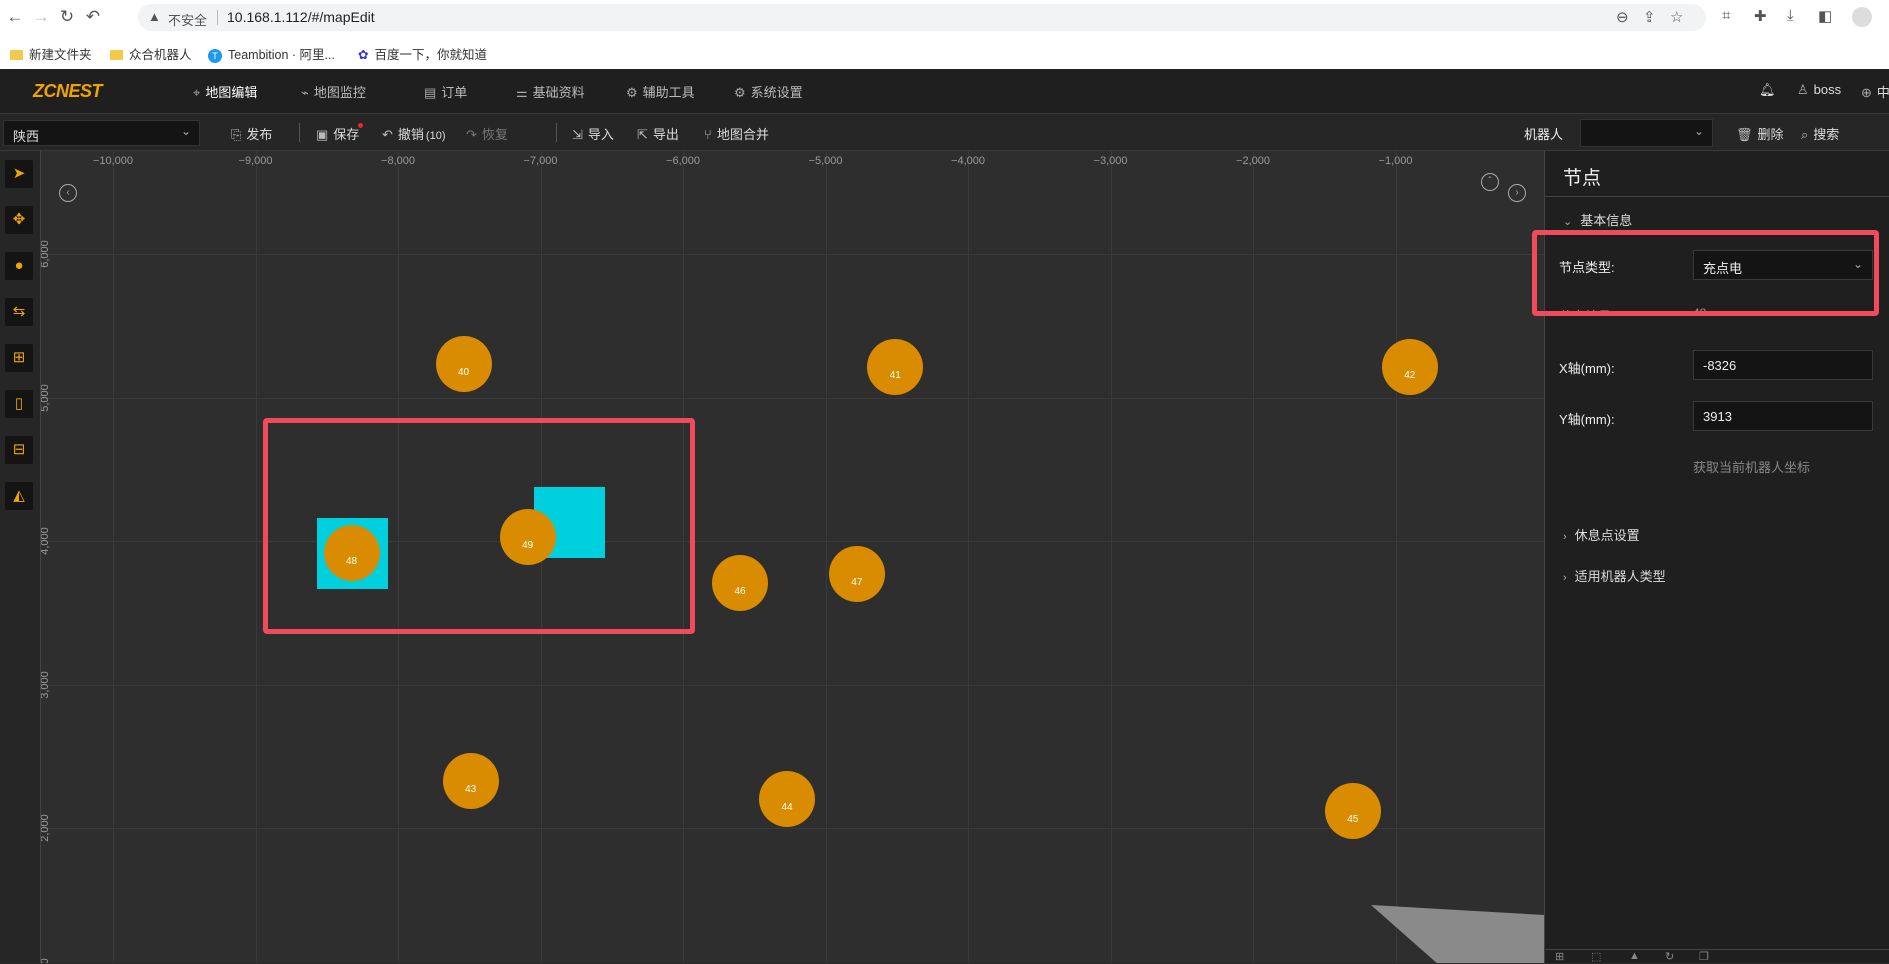 This screenshot has height=964, width=1889. I want to click on fill-icon: ▲, so click(1634, 956).